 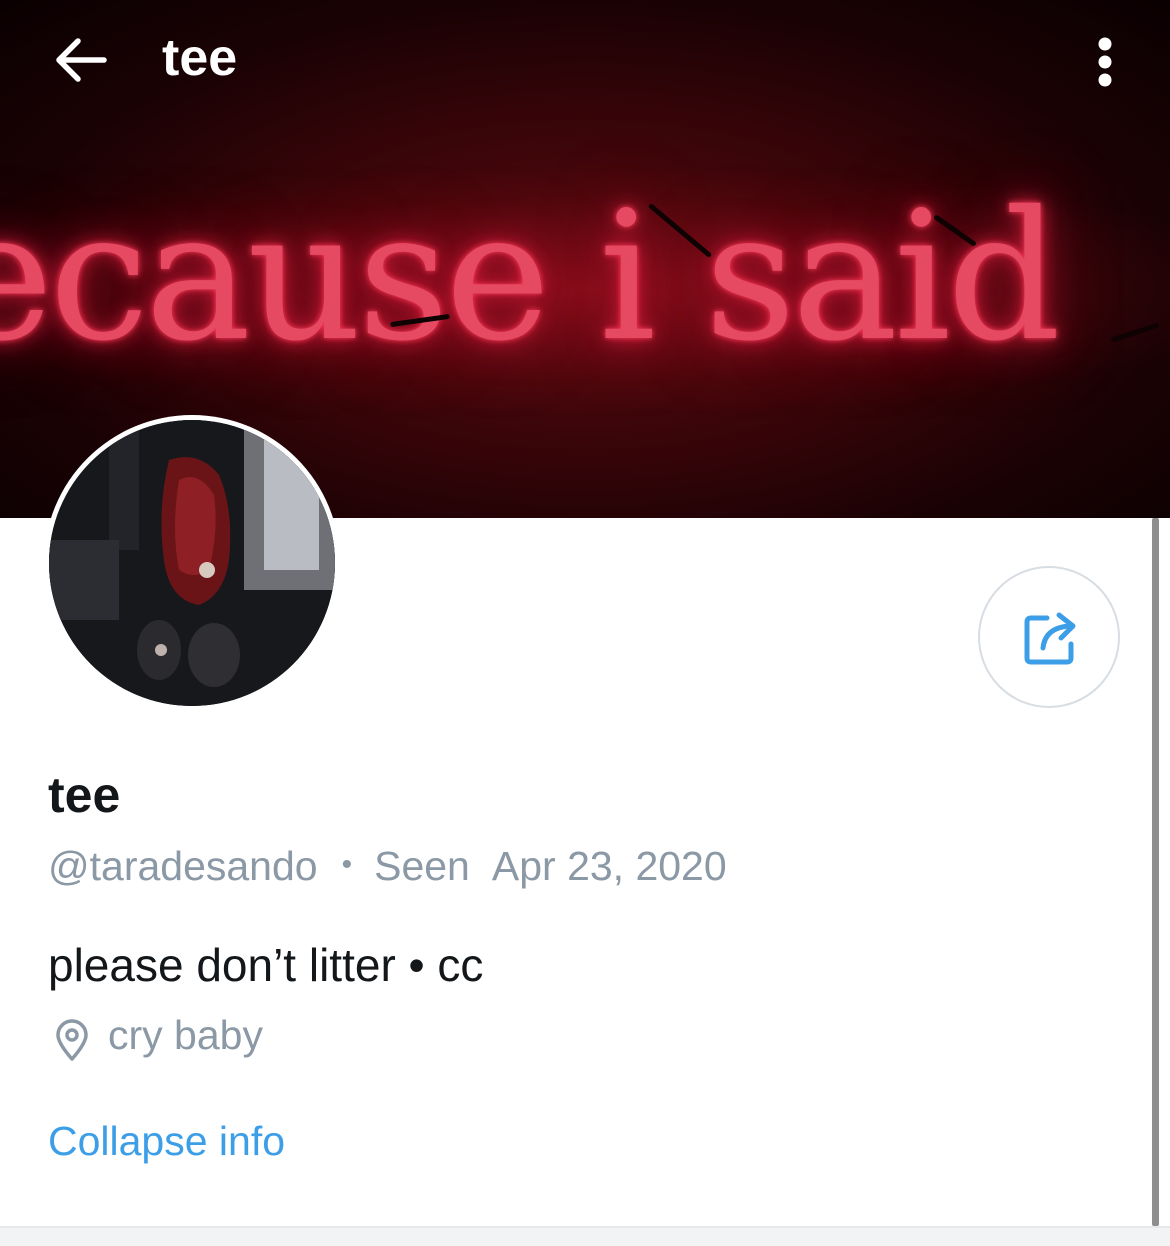 What do you see at coordinates (1155, 872) in the screenshot?
I see `scrollbar` at bounding box center [1155, 872].